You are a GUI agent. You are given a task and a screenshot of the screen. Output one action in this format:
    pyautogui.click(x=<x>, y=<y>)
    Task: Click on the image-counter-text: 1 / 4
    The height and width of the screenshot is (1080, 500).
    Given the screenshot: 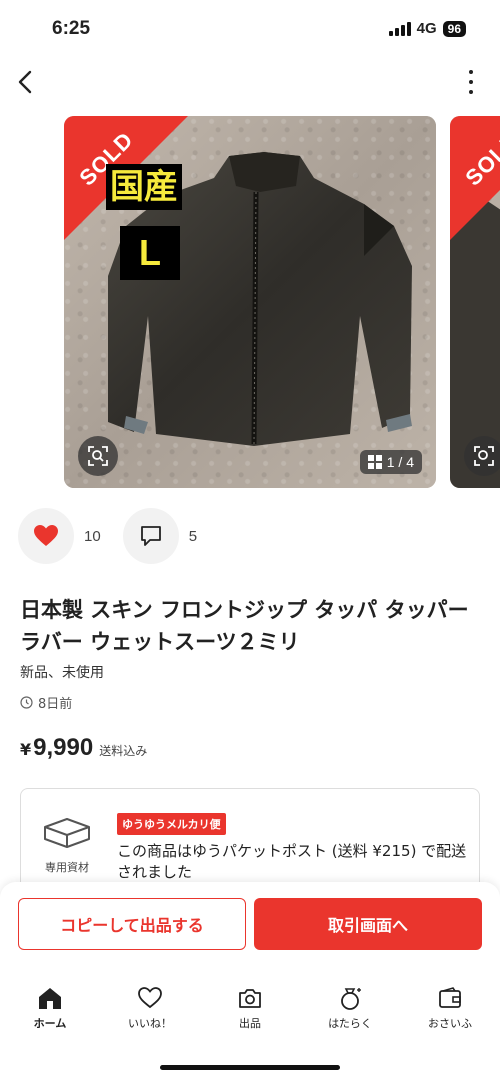 What is the action you would take?
    pyautogui.click(x=400, y=462)
    